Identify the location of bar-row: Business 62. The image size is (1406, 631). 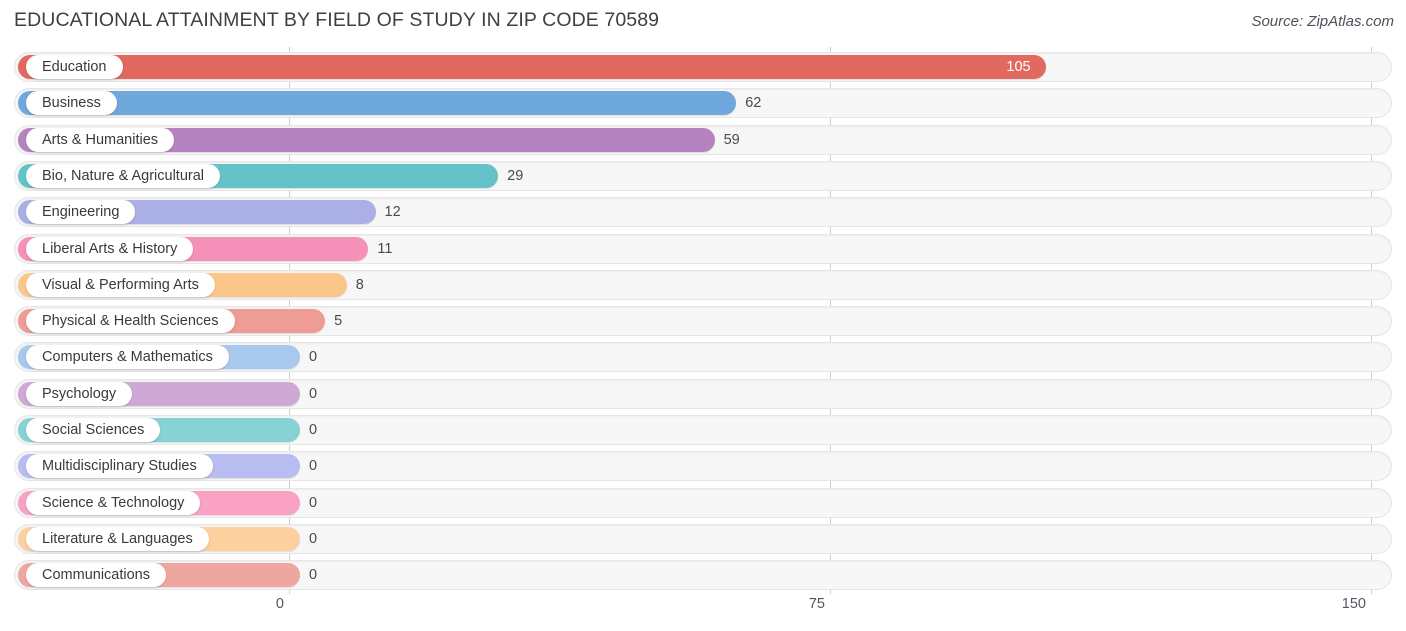
(703, 103).